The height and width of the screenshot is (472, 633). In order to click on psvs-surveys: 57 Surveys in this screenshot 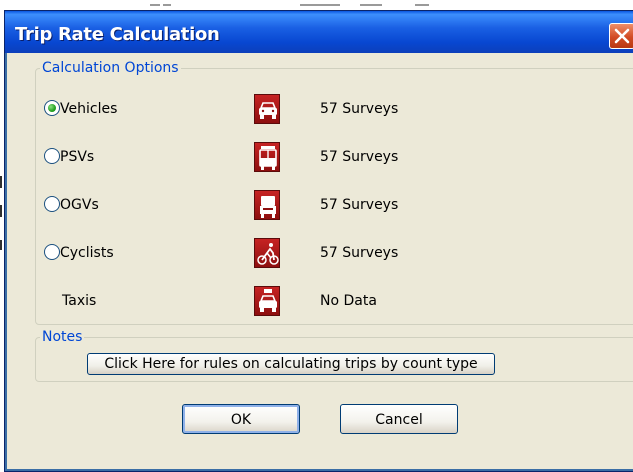, I will do `click(359, 157)`.